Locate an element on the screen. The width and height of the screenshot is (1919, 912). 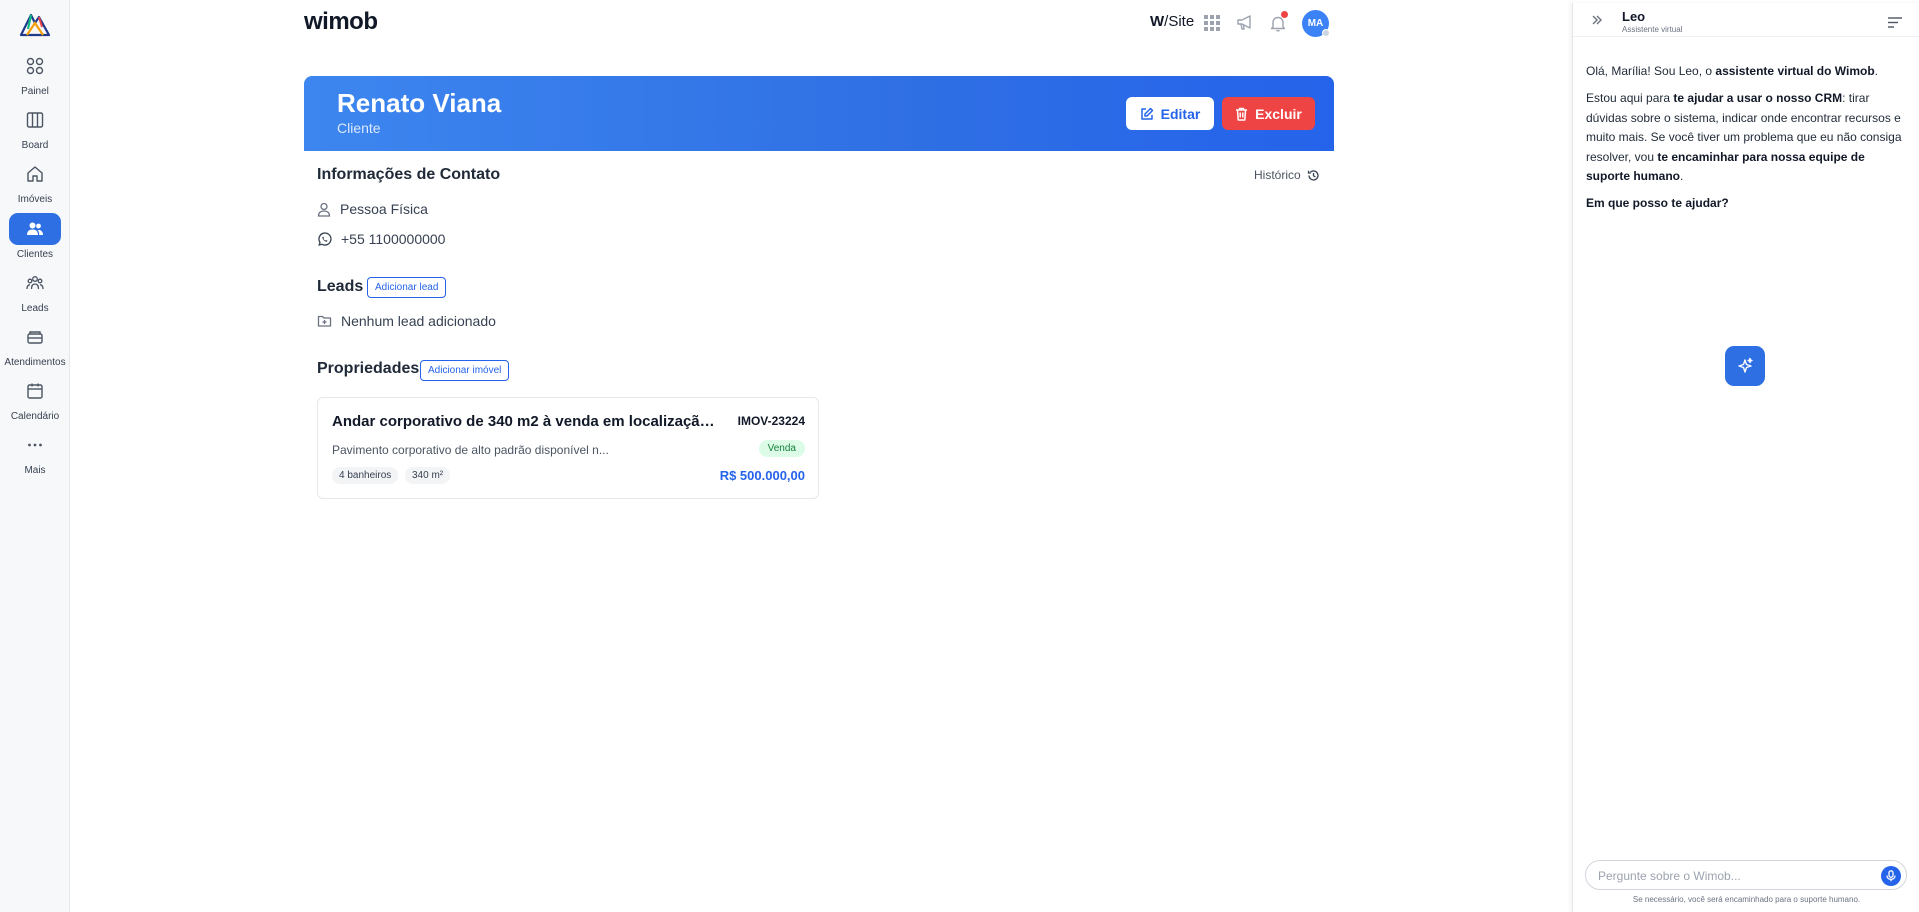
chat-input is located at coordinates (1733, 876).